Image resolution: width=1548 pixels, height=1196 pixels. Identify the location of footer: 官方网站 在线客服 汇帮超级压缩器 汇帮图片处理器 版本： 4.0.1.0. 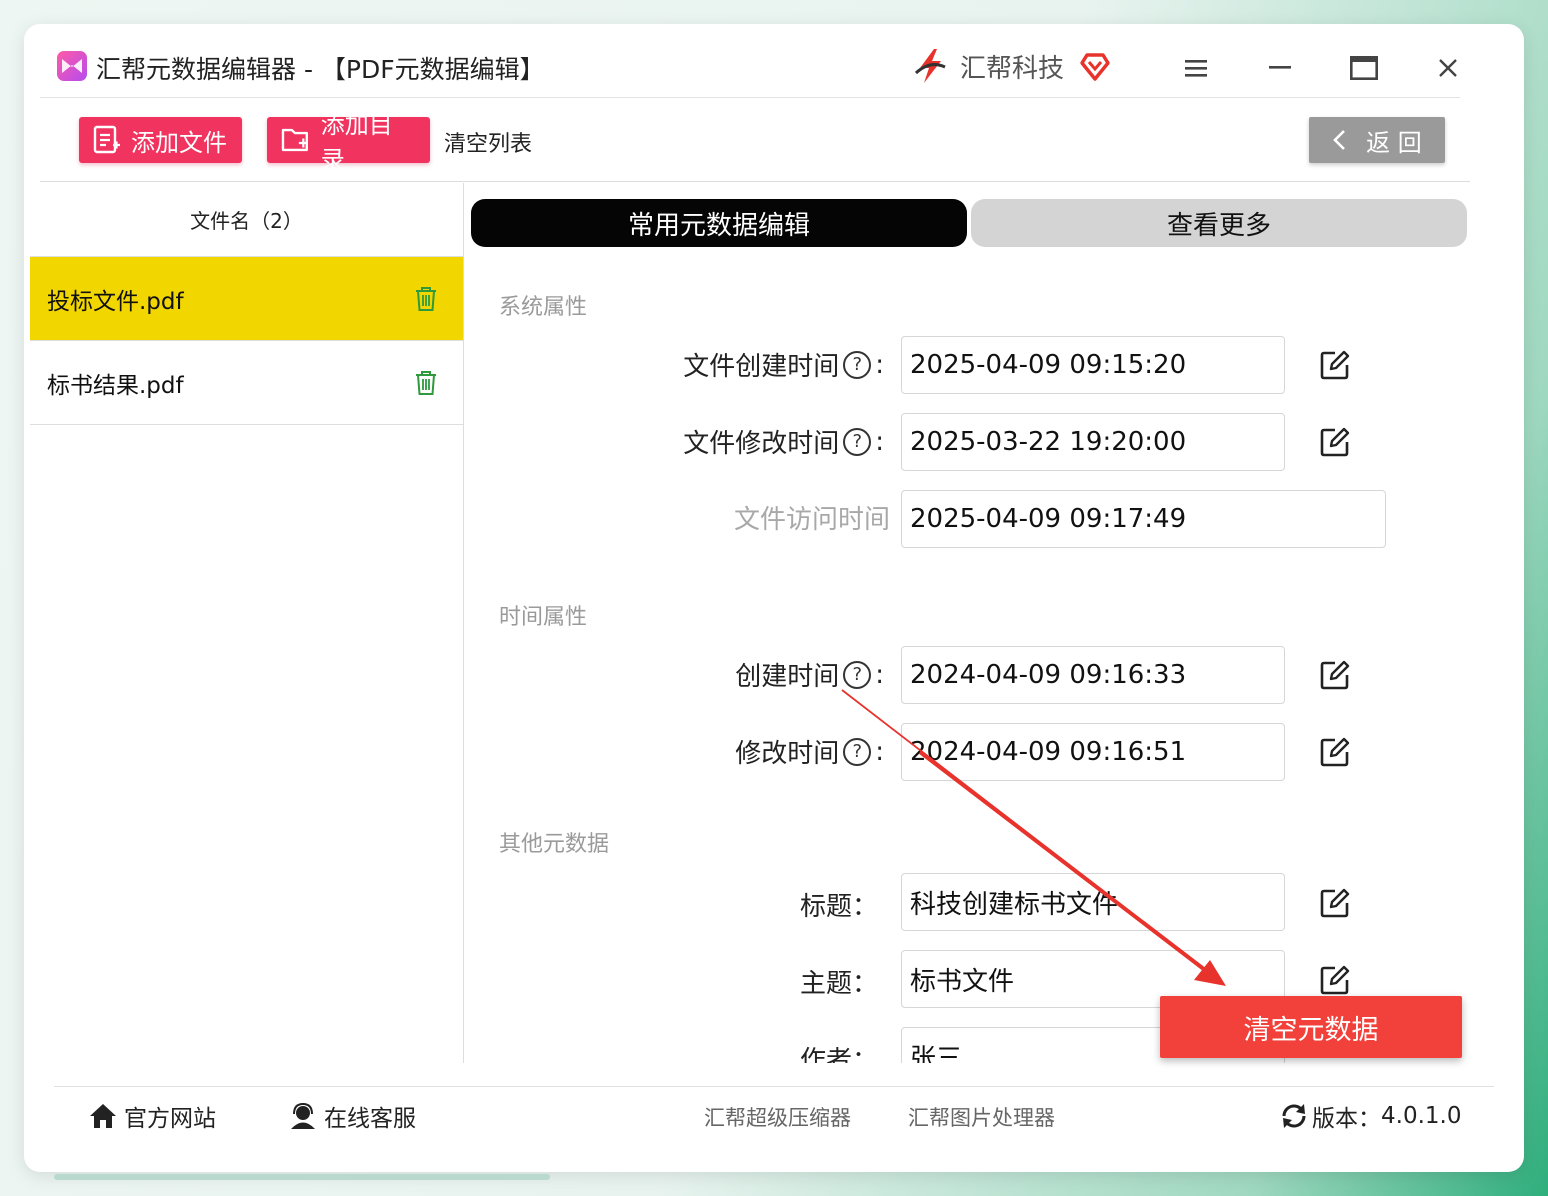
(774, 1115).